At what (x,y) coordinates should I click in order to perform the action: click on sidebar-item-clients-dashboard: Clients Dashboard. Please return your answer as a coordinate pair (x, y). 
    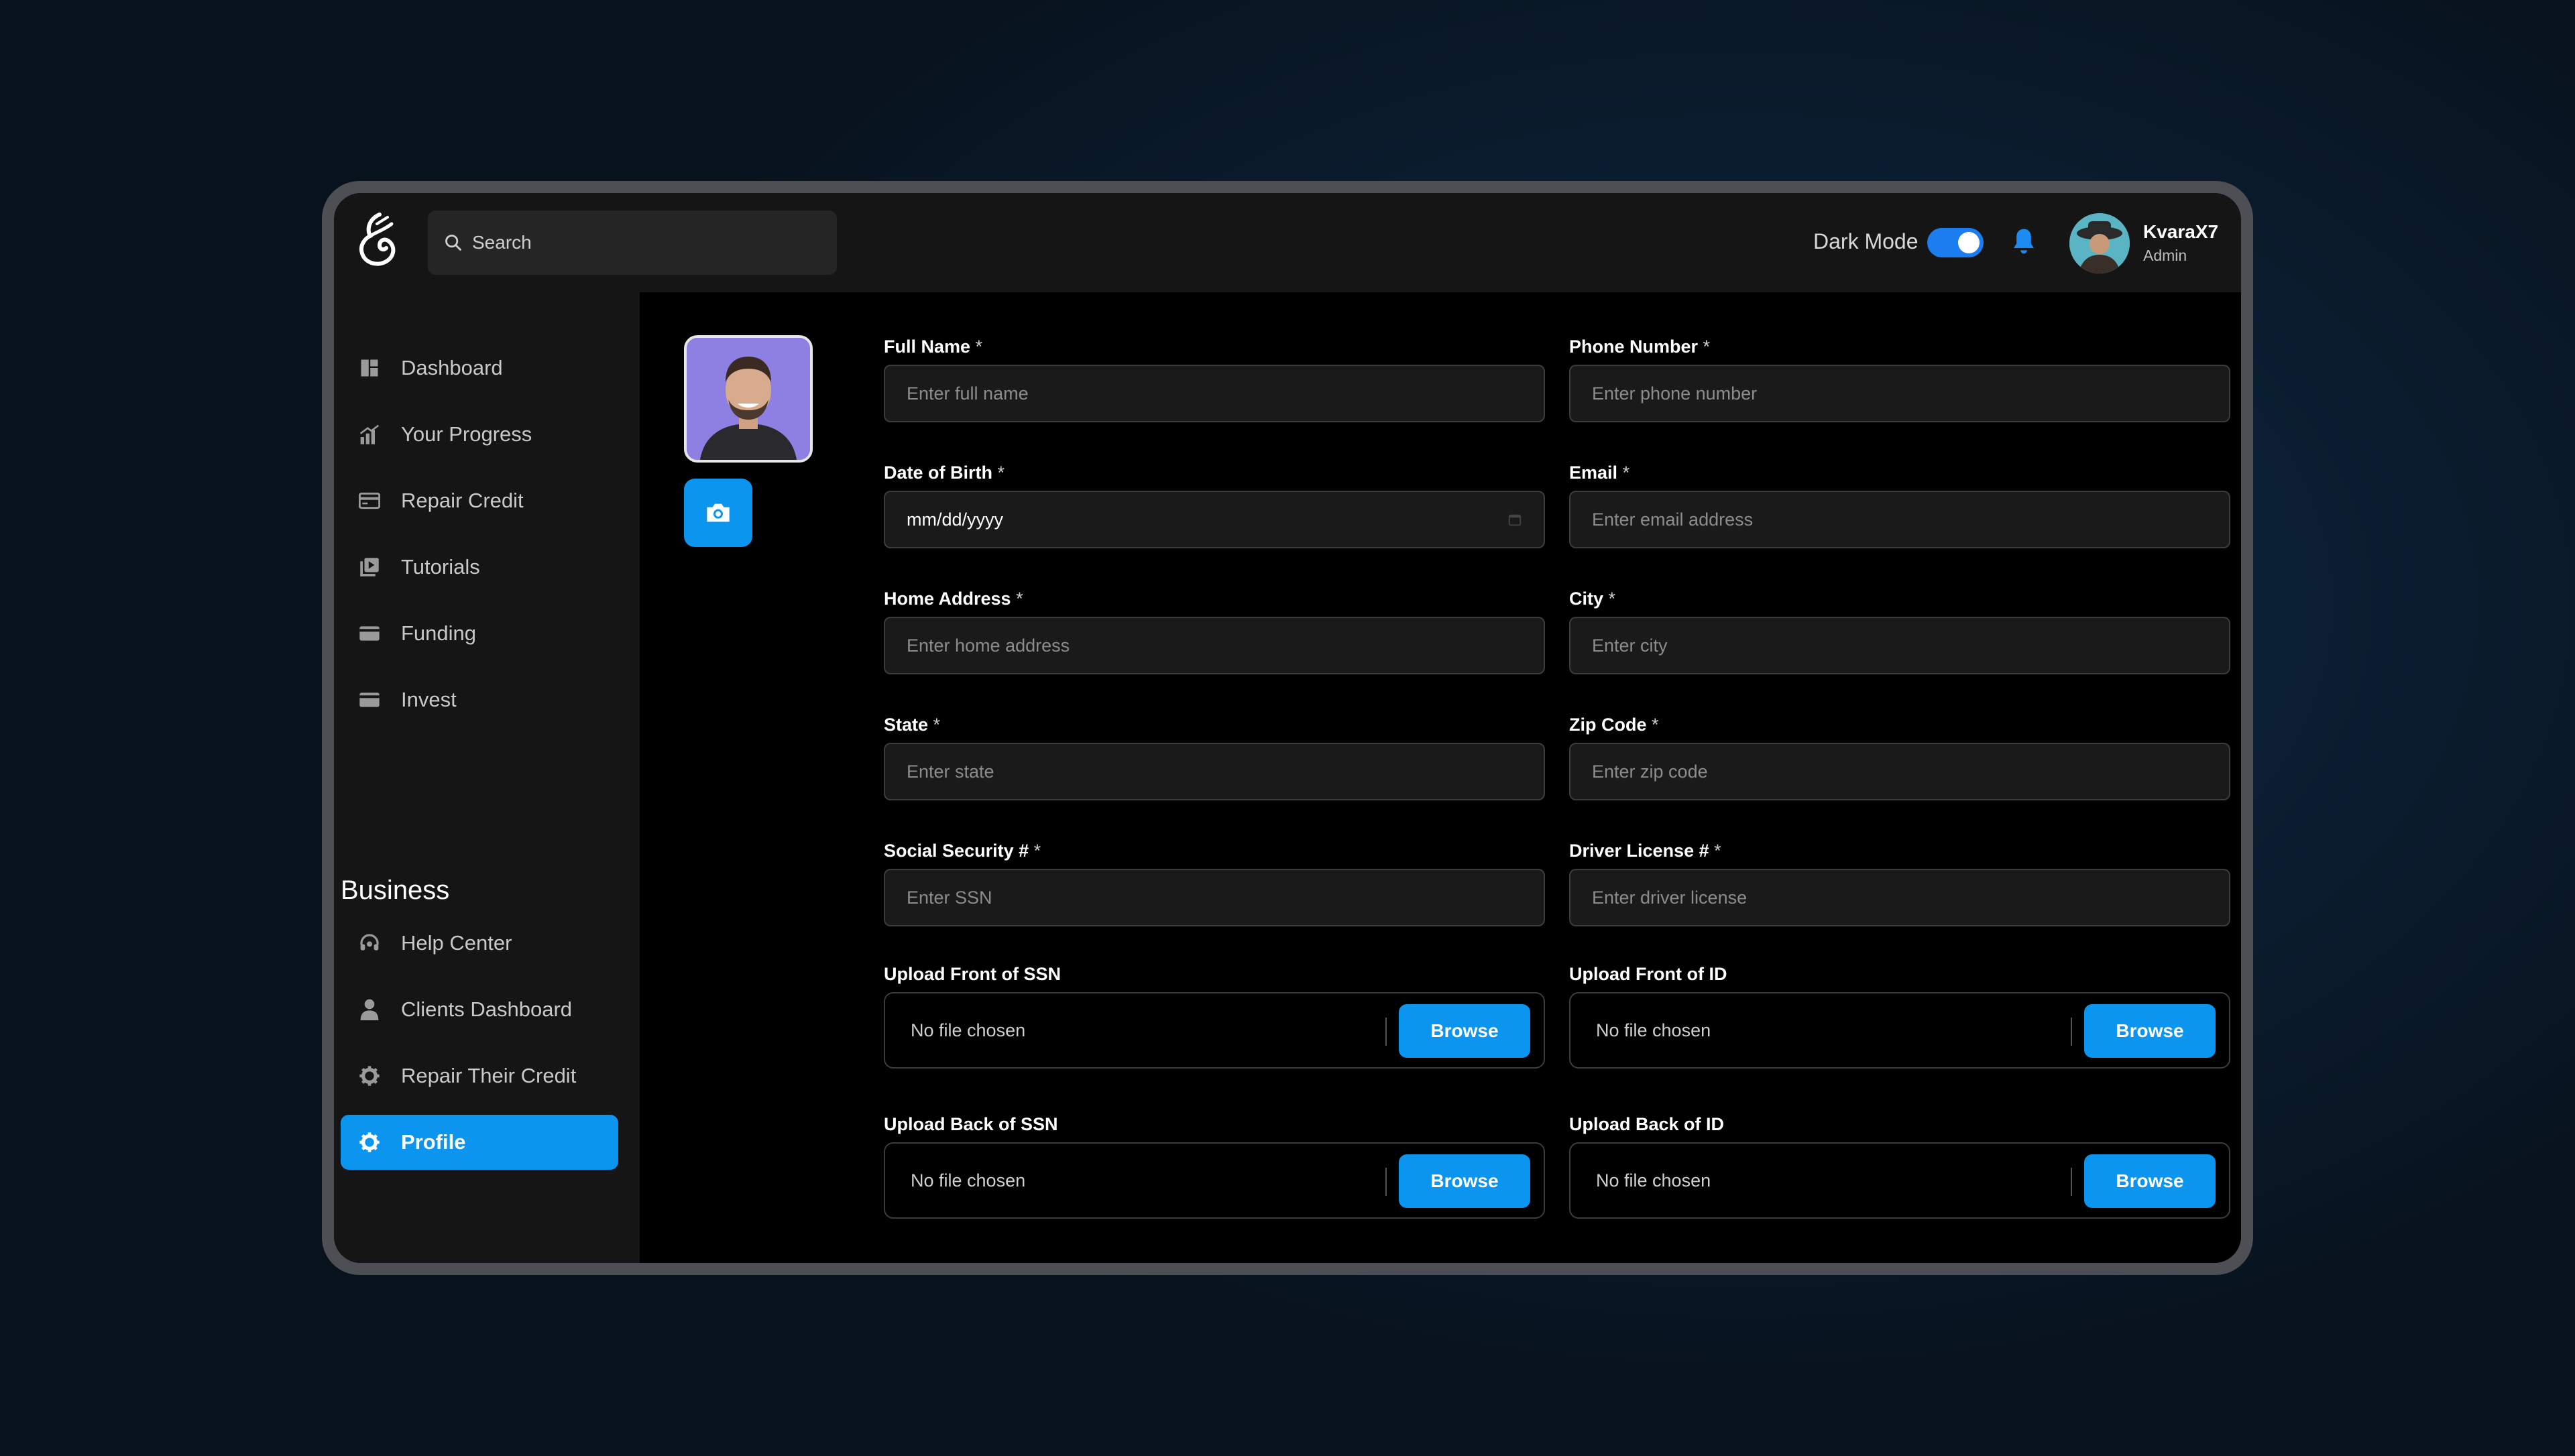
    Looking at the image, I should click on (479, 1009).